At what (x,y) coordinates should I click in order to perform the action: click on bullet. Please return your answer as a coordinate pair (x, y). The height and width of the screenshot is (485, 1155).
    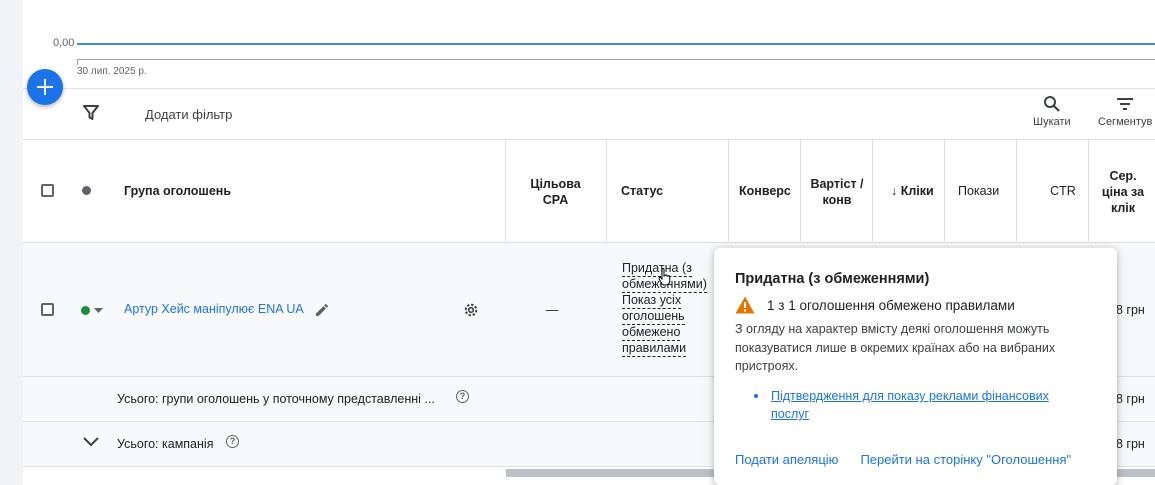
    Looking at the image, I should click on (756, 396).